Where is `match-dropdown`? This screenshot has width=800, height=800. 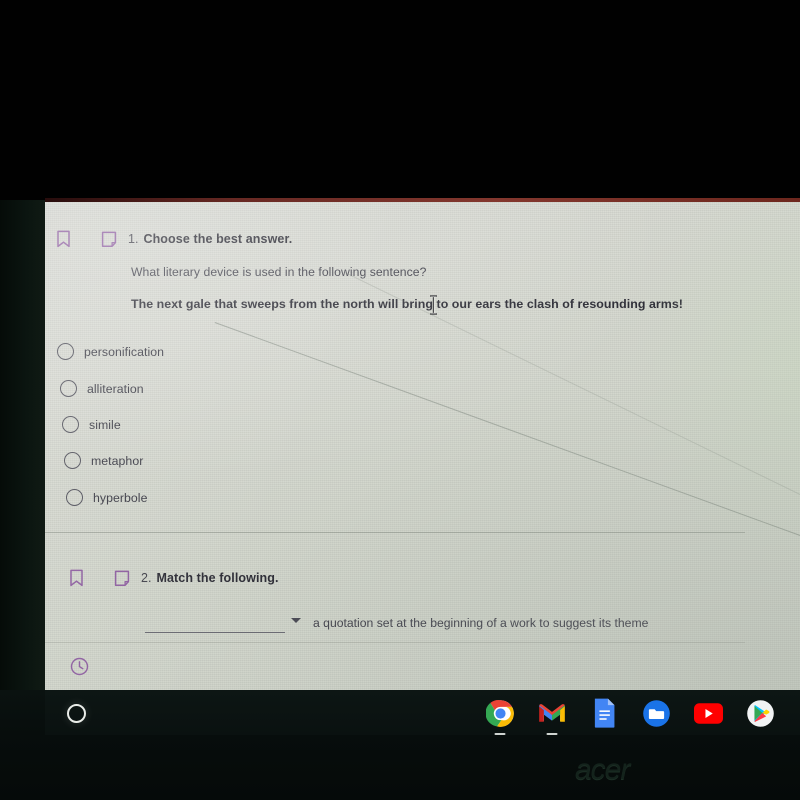 match-dropdown is located at coordinates (223, 622).